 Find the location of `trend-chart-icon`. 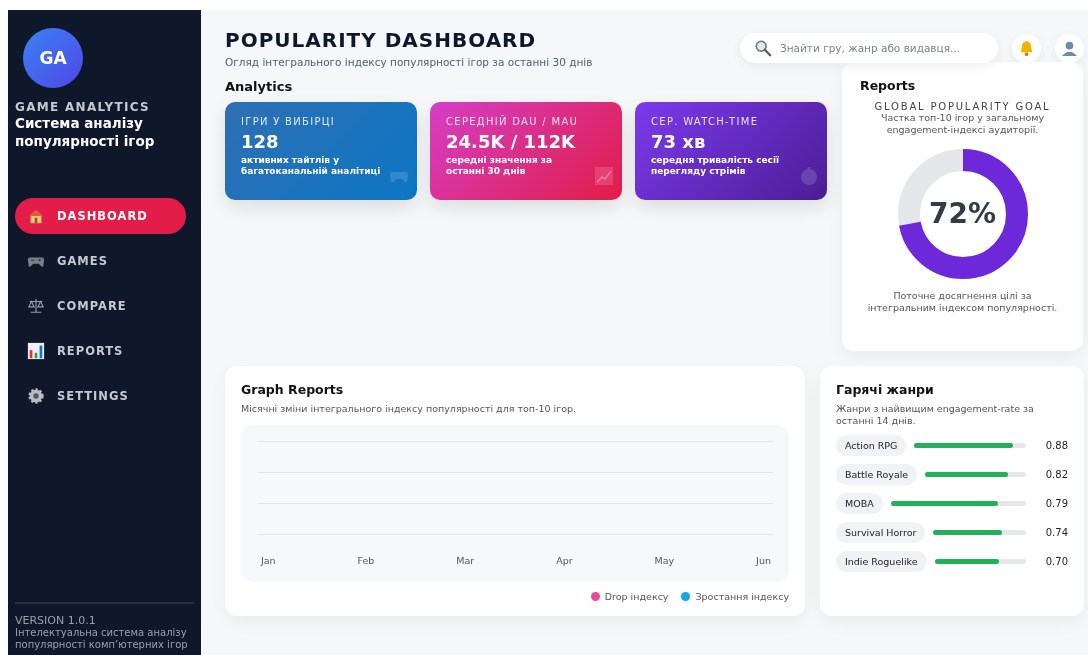

trend-chart-icon is located at coordinates (604, 176).